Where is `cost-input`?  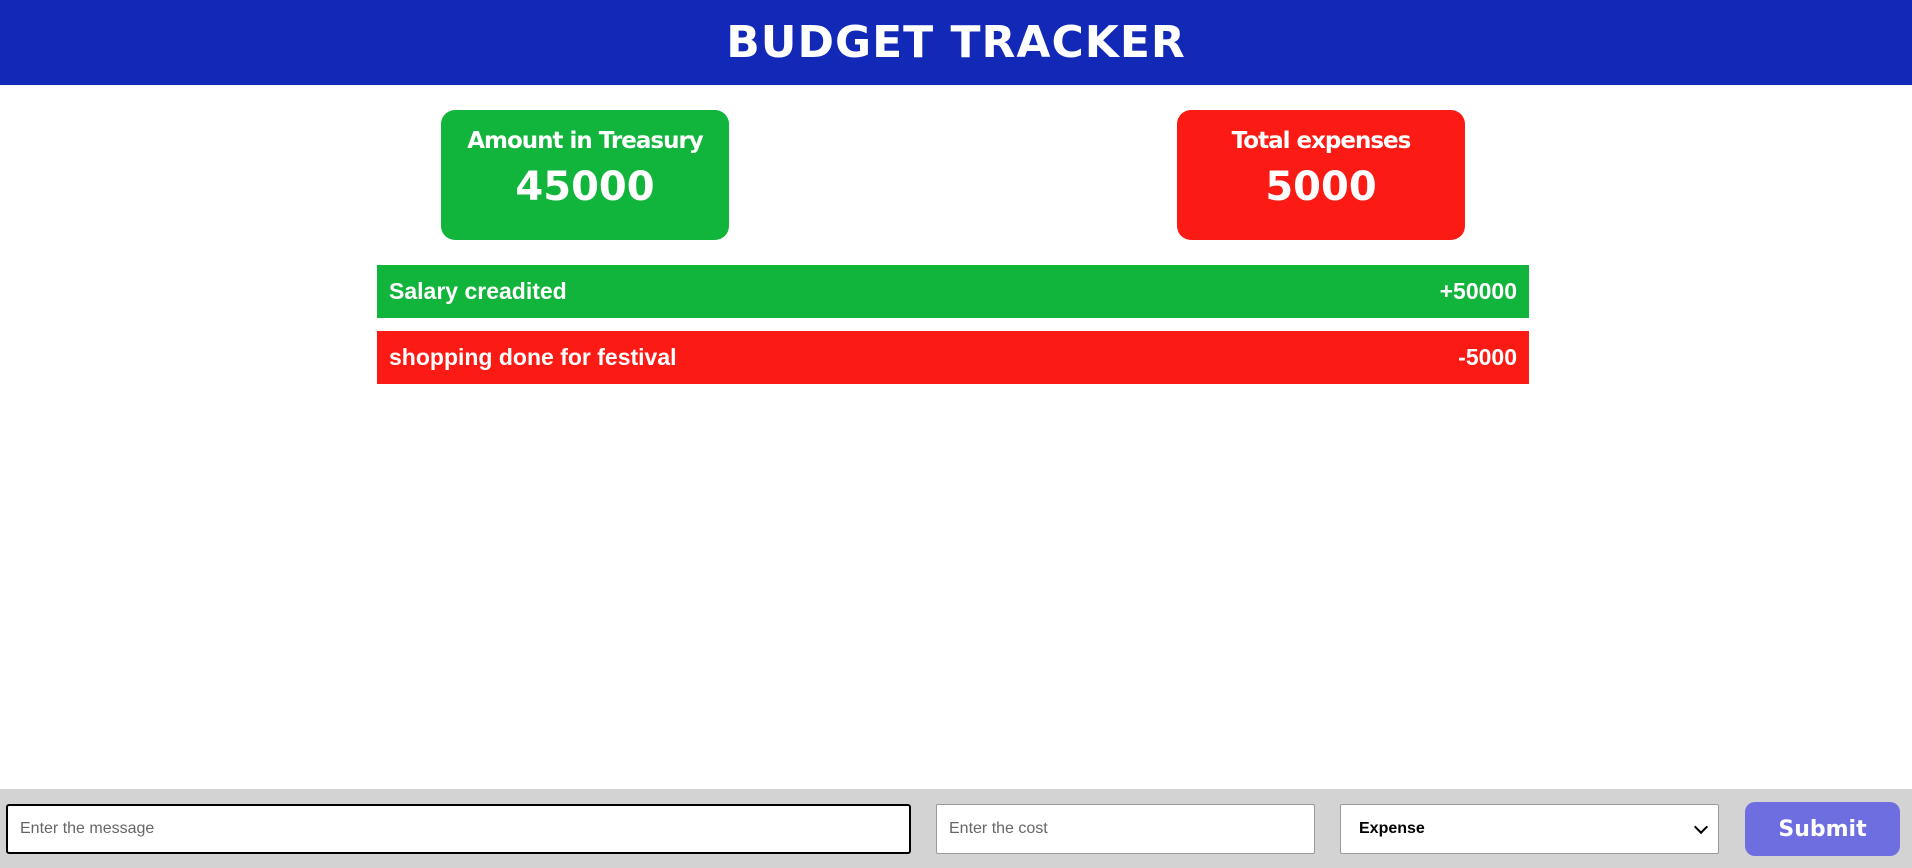
cost-input is located at coordinates (1125, 829).